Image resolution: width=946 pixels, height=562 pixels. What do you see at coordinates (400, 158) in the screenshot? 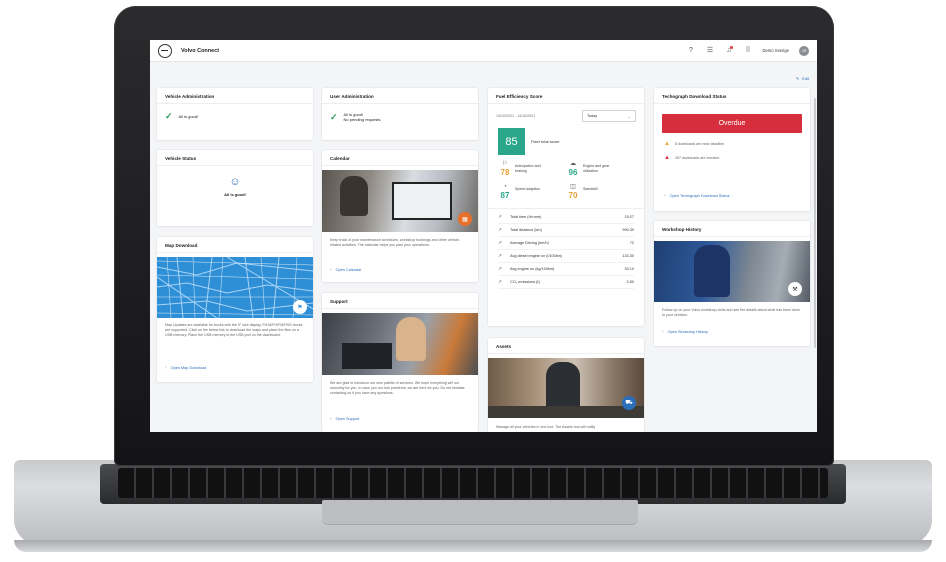
I see `card-title: Calendar` at bounding box center [400, 158].